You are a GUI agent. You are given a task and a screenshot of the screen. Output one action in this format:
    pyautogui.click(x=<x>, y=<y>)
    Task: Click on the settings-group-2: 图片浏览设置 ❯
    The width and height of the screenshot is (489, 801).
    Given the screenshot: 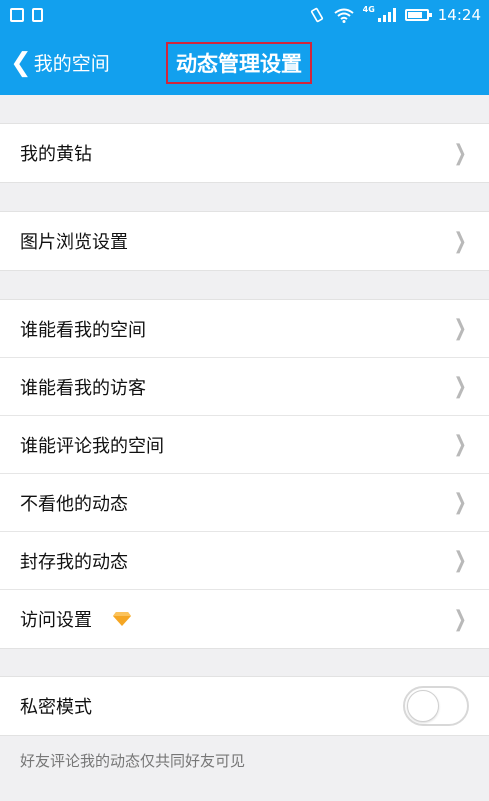 What is the action you would take?
    pyautogui.click(x=244, y=241)
    